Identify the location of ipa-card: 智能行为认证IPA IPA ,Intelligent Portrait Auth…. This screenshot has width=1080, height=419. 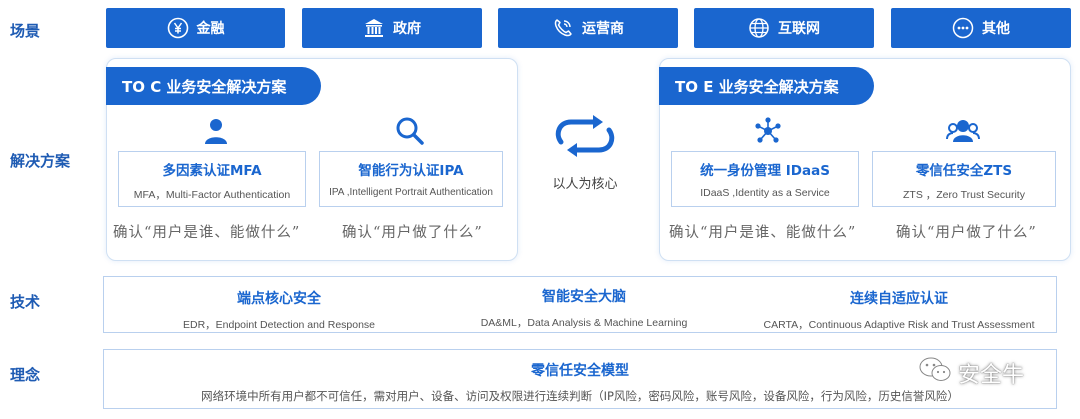
(411, 179).